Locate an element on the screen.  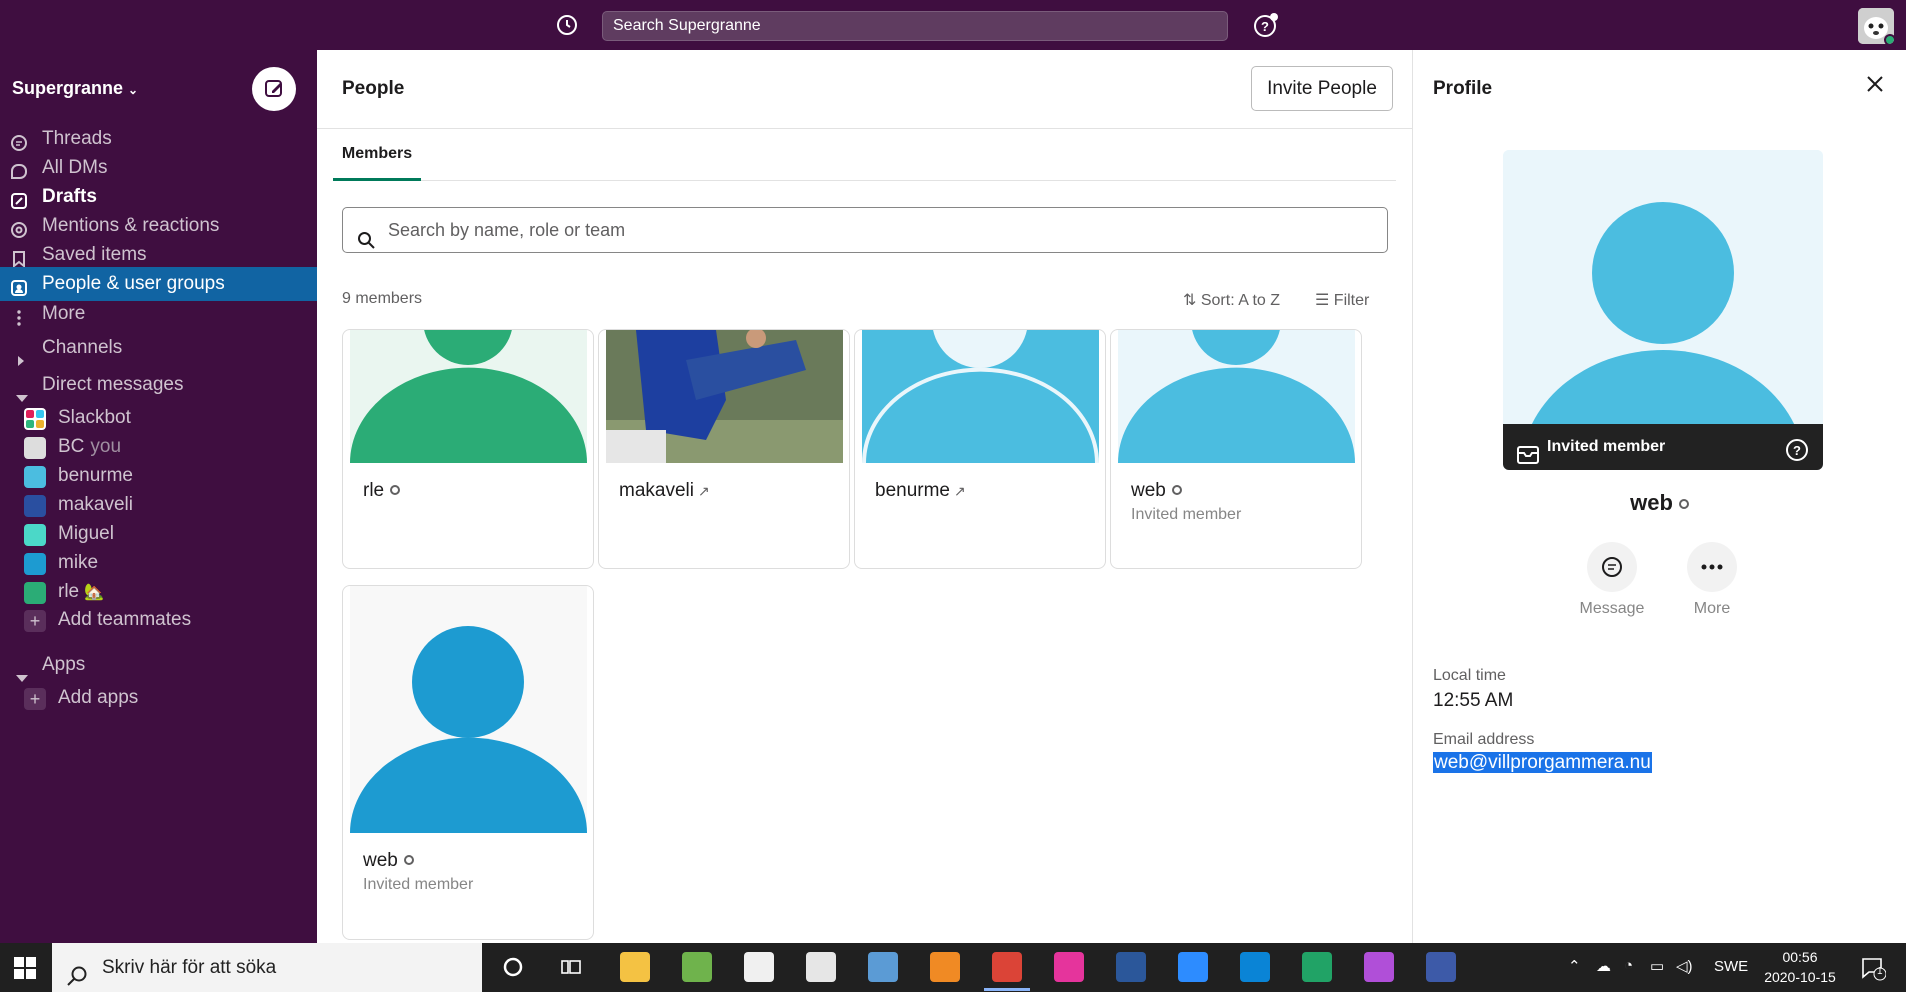
email-label: Email address is located at coordinates (1484, 739).